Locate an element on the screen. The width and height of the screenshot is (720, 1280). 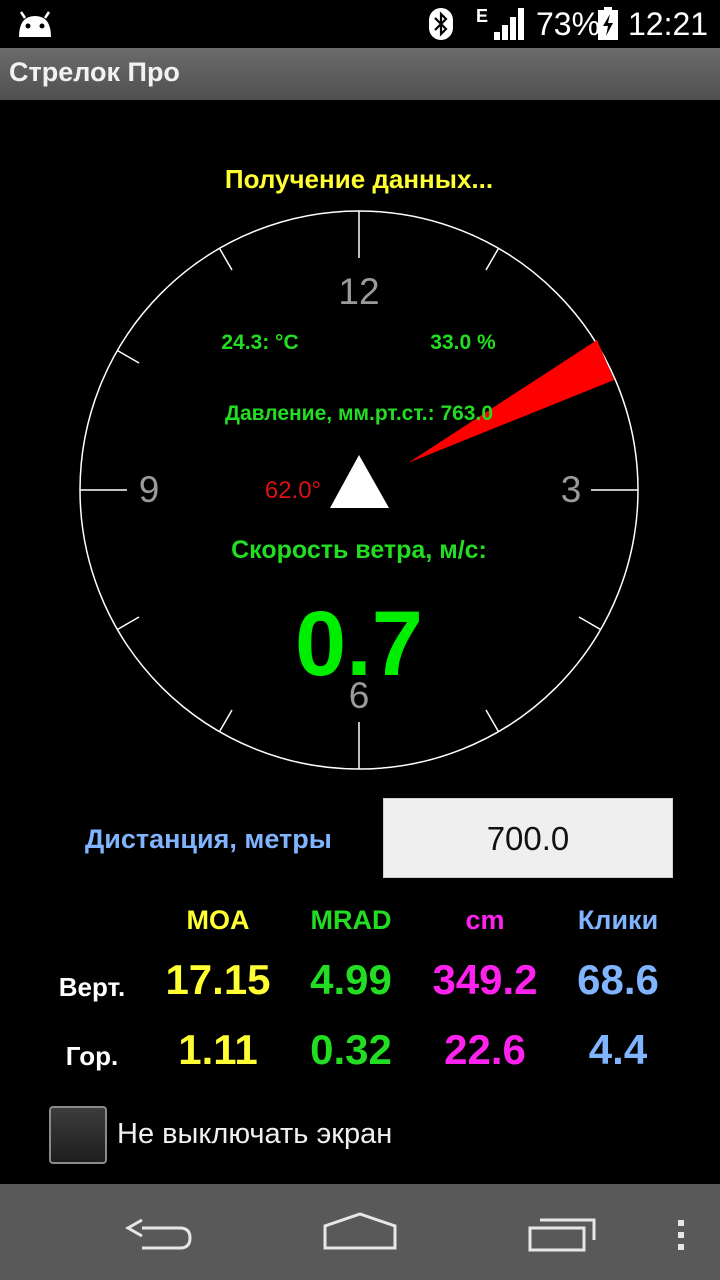
keep-screen-checkbox is located at coordinates (78, 1135).